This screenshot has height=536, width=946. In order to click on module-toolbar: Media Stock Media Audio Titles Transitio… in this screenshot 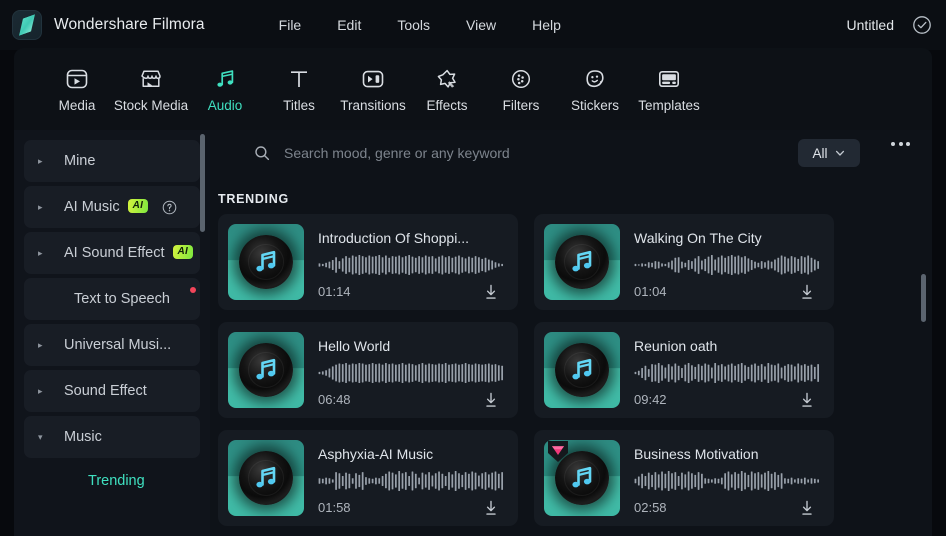, I will do `click(473, 89)`.